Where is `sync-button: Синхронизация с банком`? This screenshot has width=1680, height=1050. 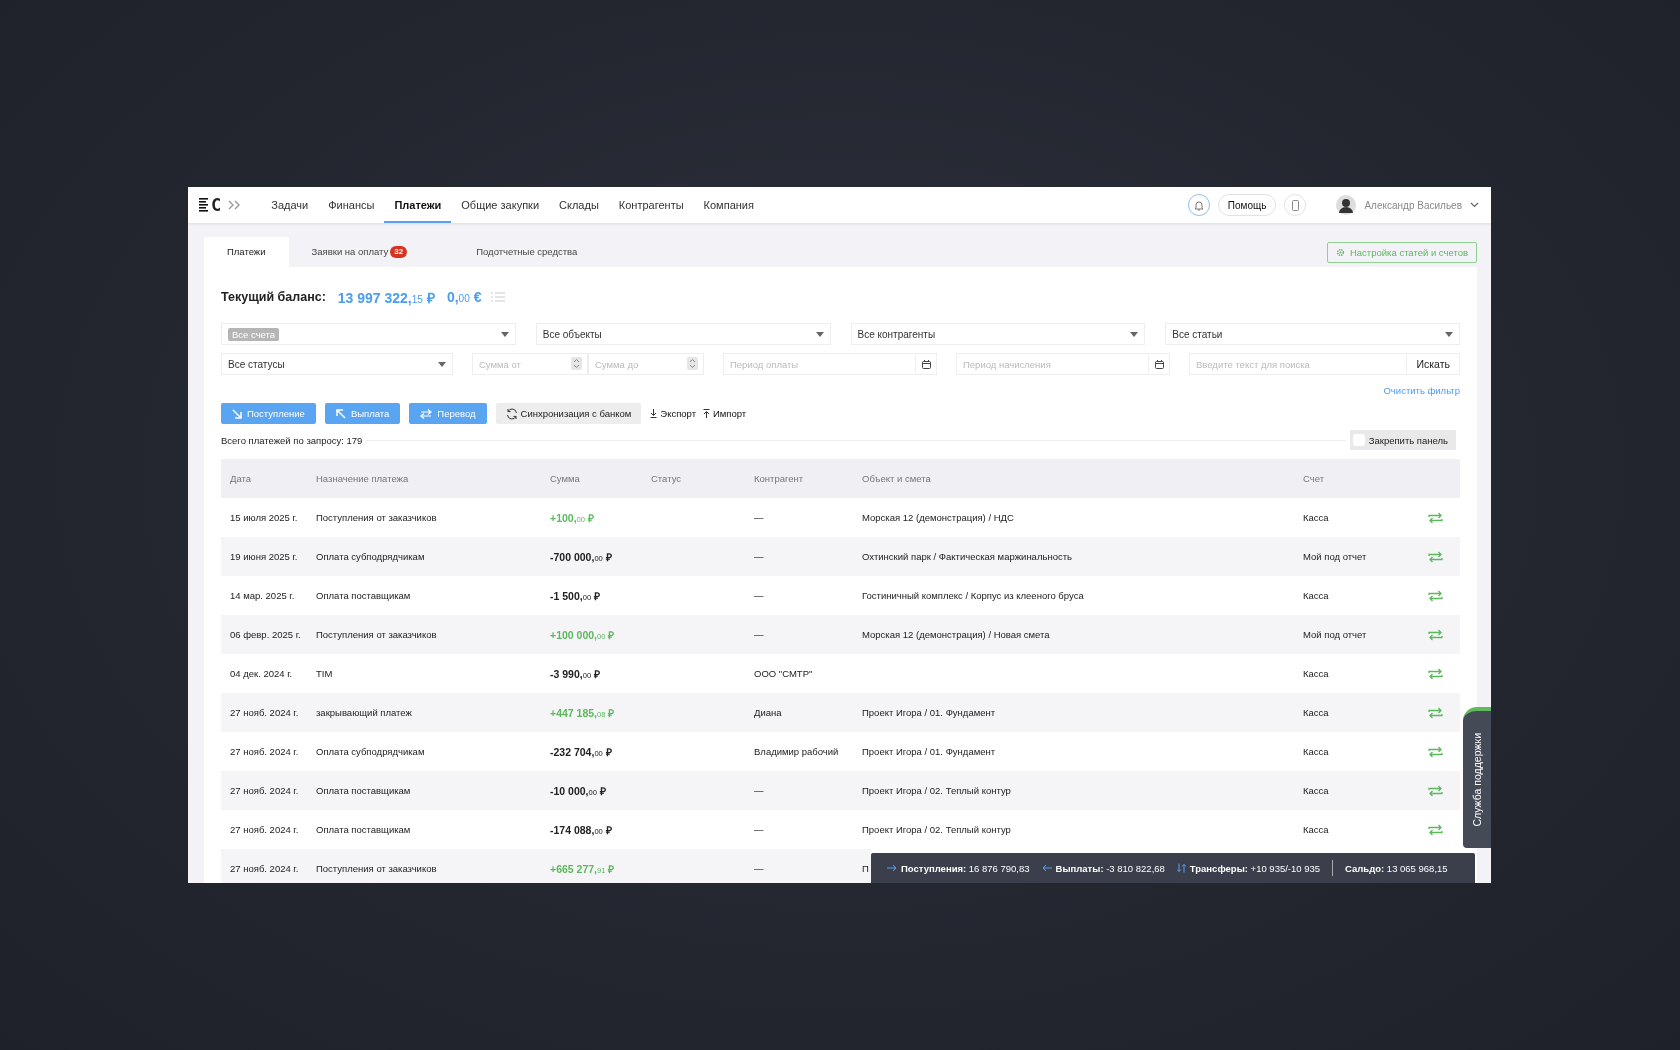
sync-button: Синхронизация с банком is located at coordinates (568, 413).